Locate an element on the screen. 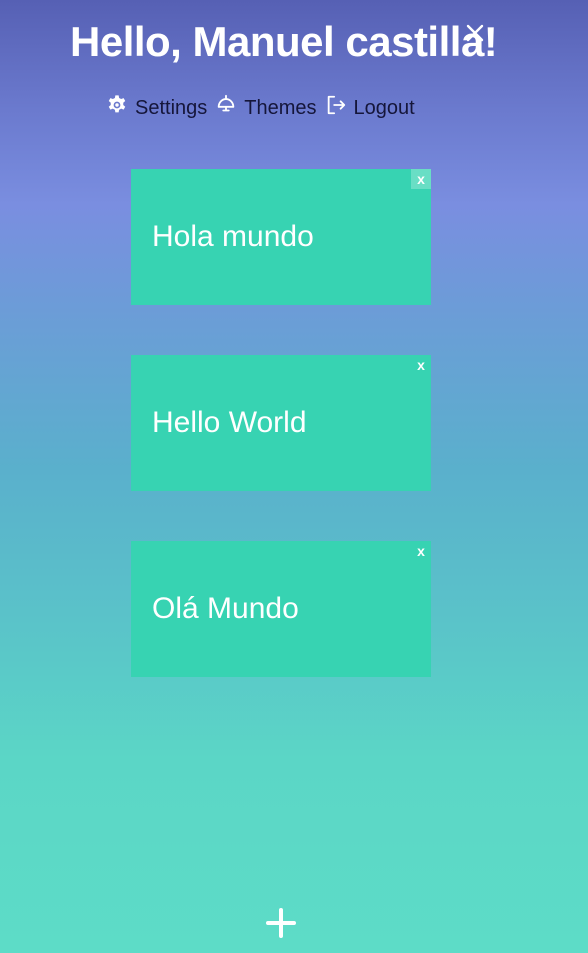 The height and width of the screenshot is (953, 588). themes-label: Themes is located at coordinates (280, 107).